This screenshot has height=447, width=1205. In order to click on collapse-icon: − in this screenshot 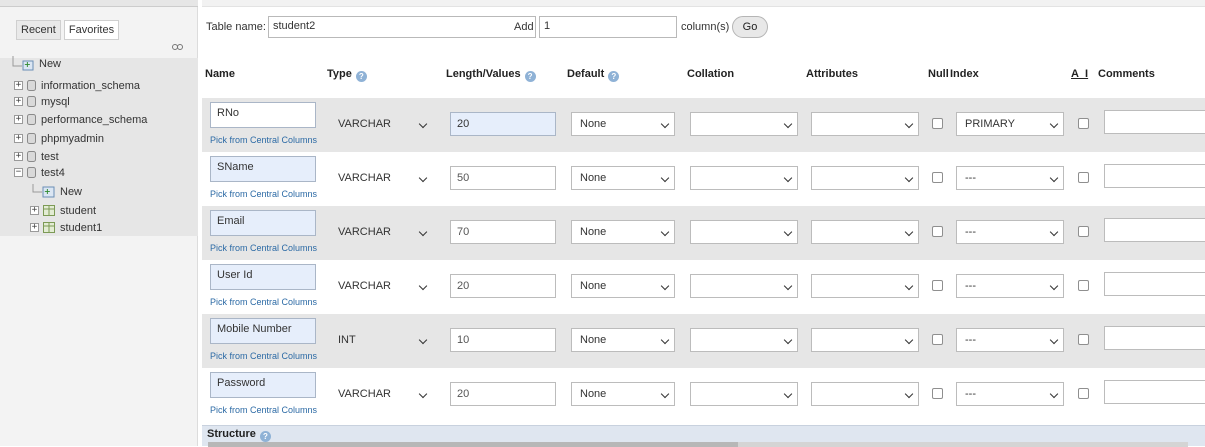, I will do `click(18, 172)`.